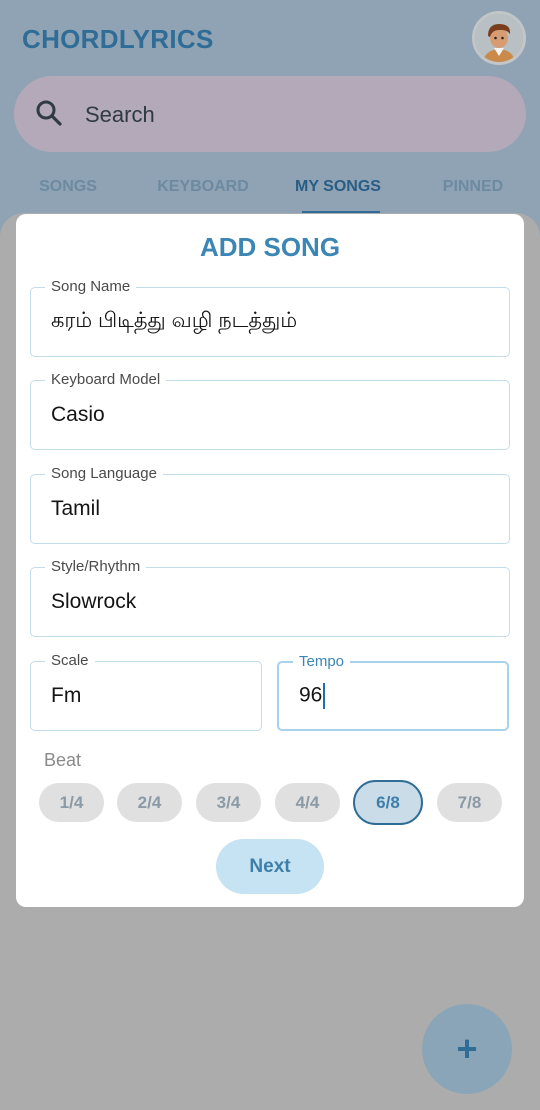  Describe the element at coordinates (96, 567) in the screenshot. I see `style-rhythm-label: Style/Rhythm` at that location.